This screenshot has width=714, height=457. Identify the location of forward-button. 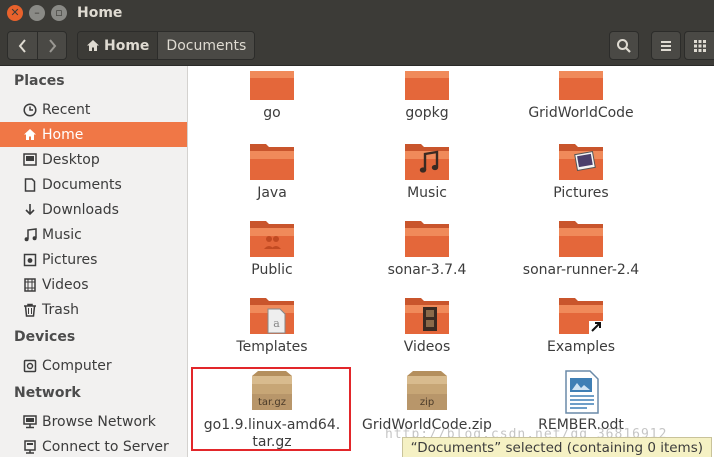
(51, 45).